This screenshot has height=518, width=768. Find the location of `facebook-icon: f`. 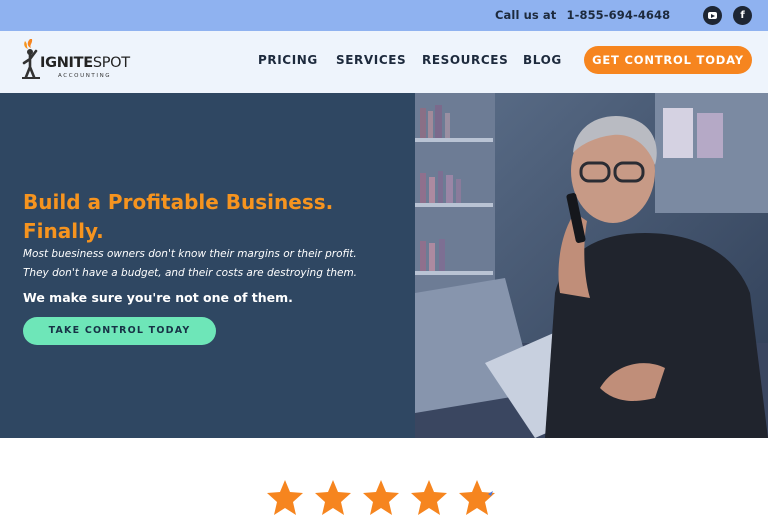

facebook-icon: f is located at coordinates (742, 15).